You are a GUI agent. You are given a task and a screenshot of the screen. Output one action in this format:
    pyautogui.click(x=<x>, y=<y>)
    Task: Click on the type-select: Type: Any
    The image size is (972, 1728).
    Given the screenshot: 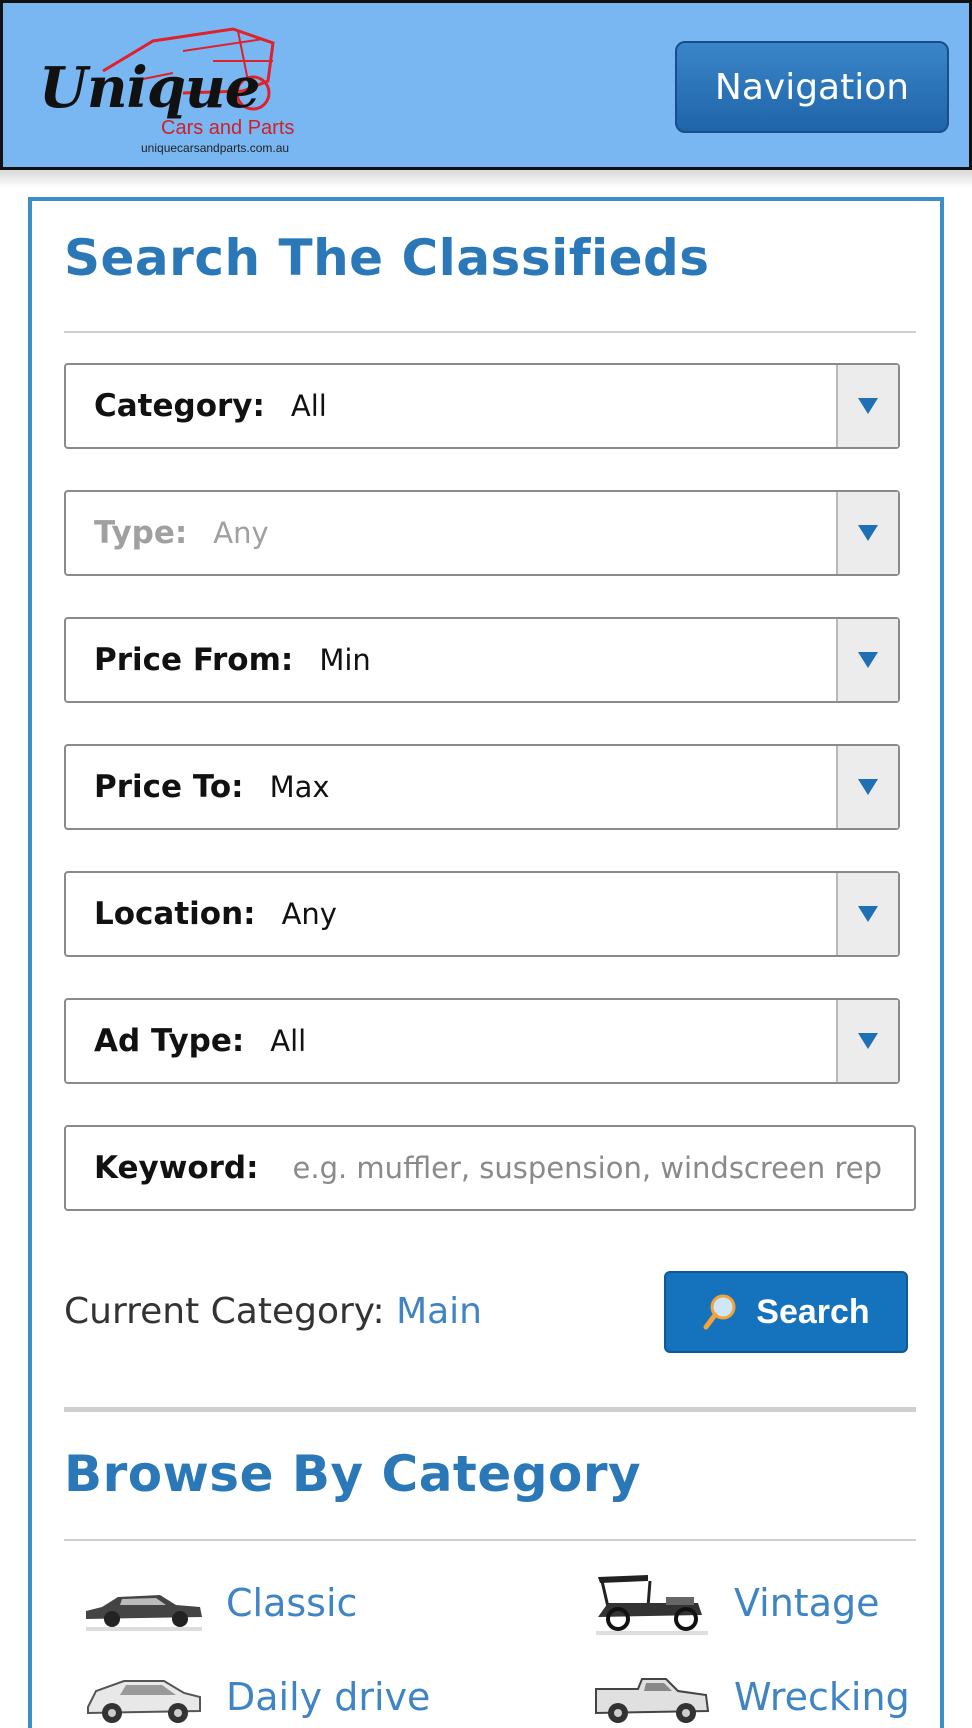 What is the action you would take?
    pyautogui.click(x=482, y=533)
    